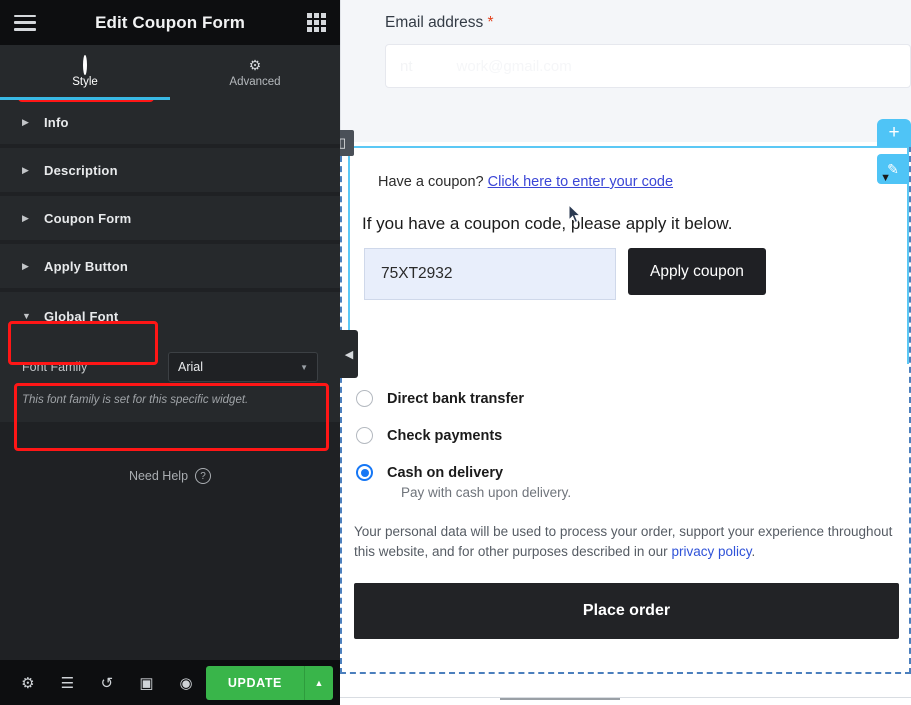 This screenshot has width=911, height=705. I want to click on email-field: nt work@gmail.com, so click(648, 66).